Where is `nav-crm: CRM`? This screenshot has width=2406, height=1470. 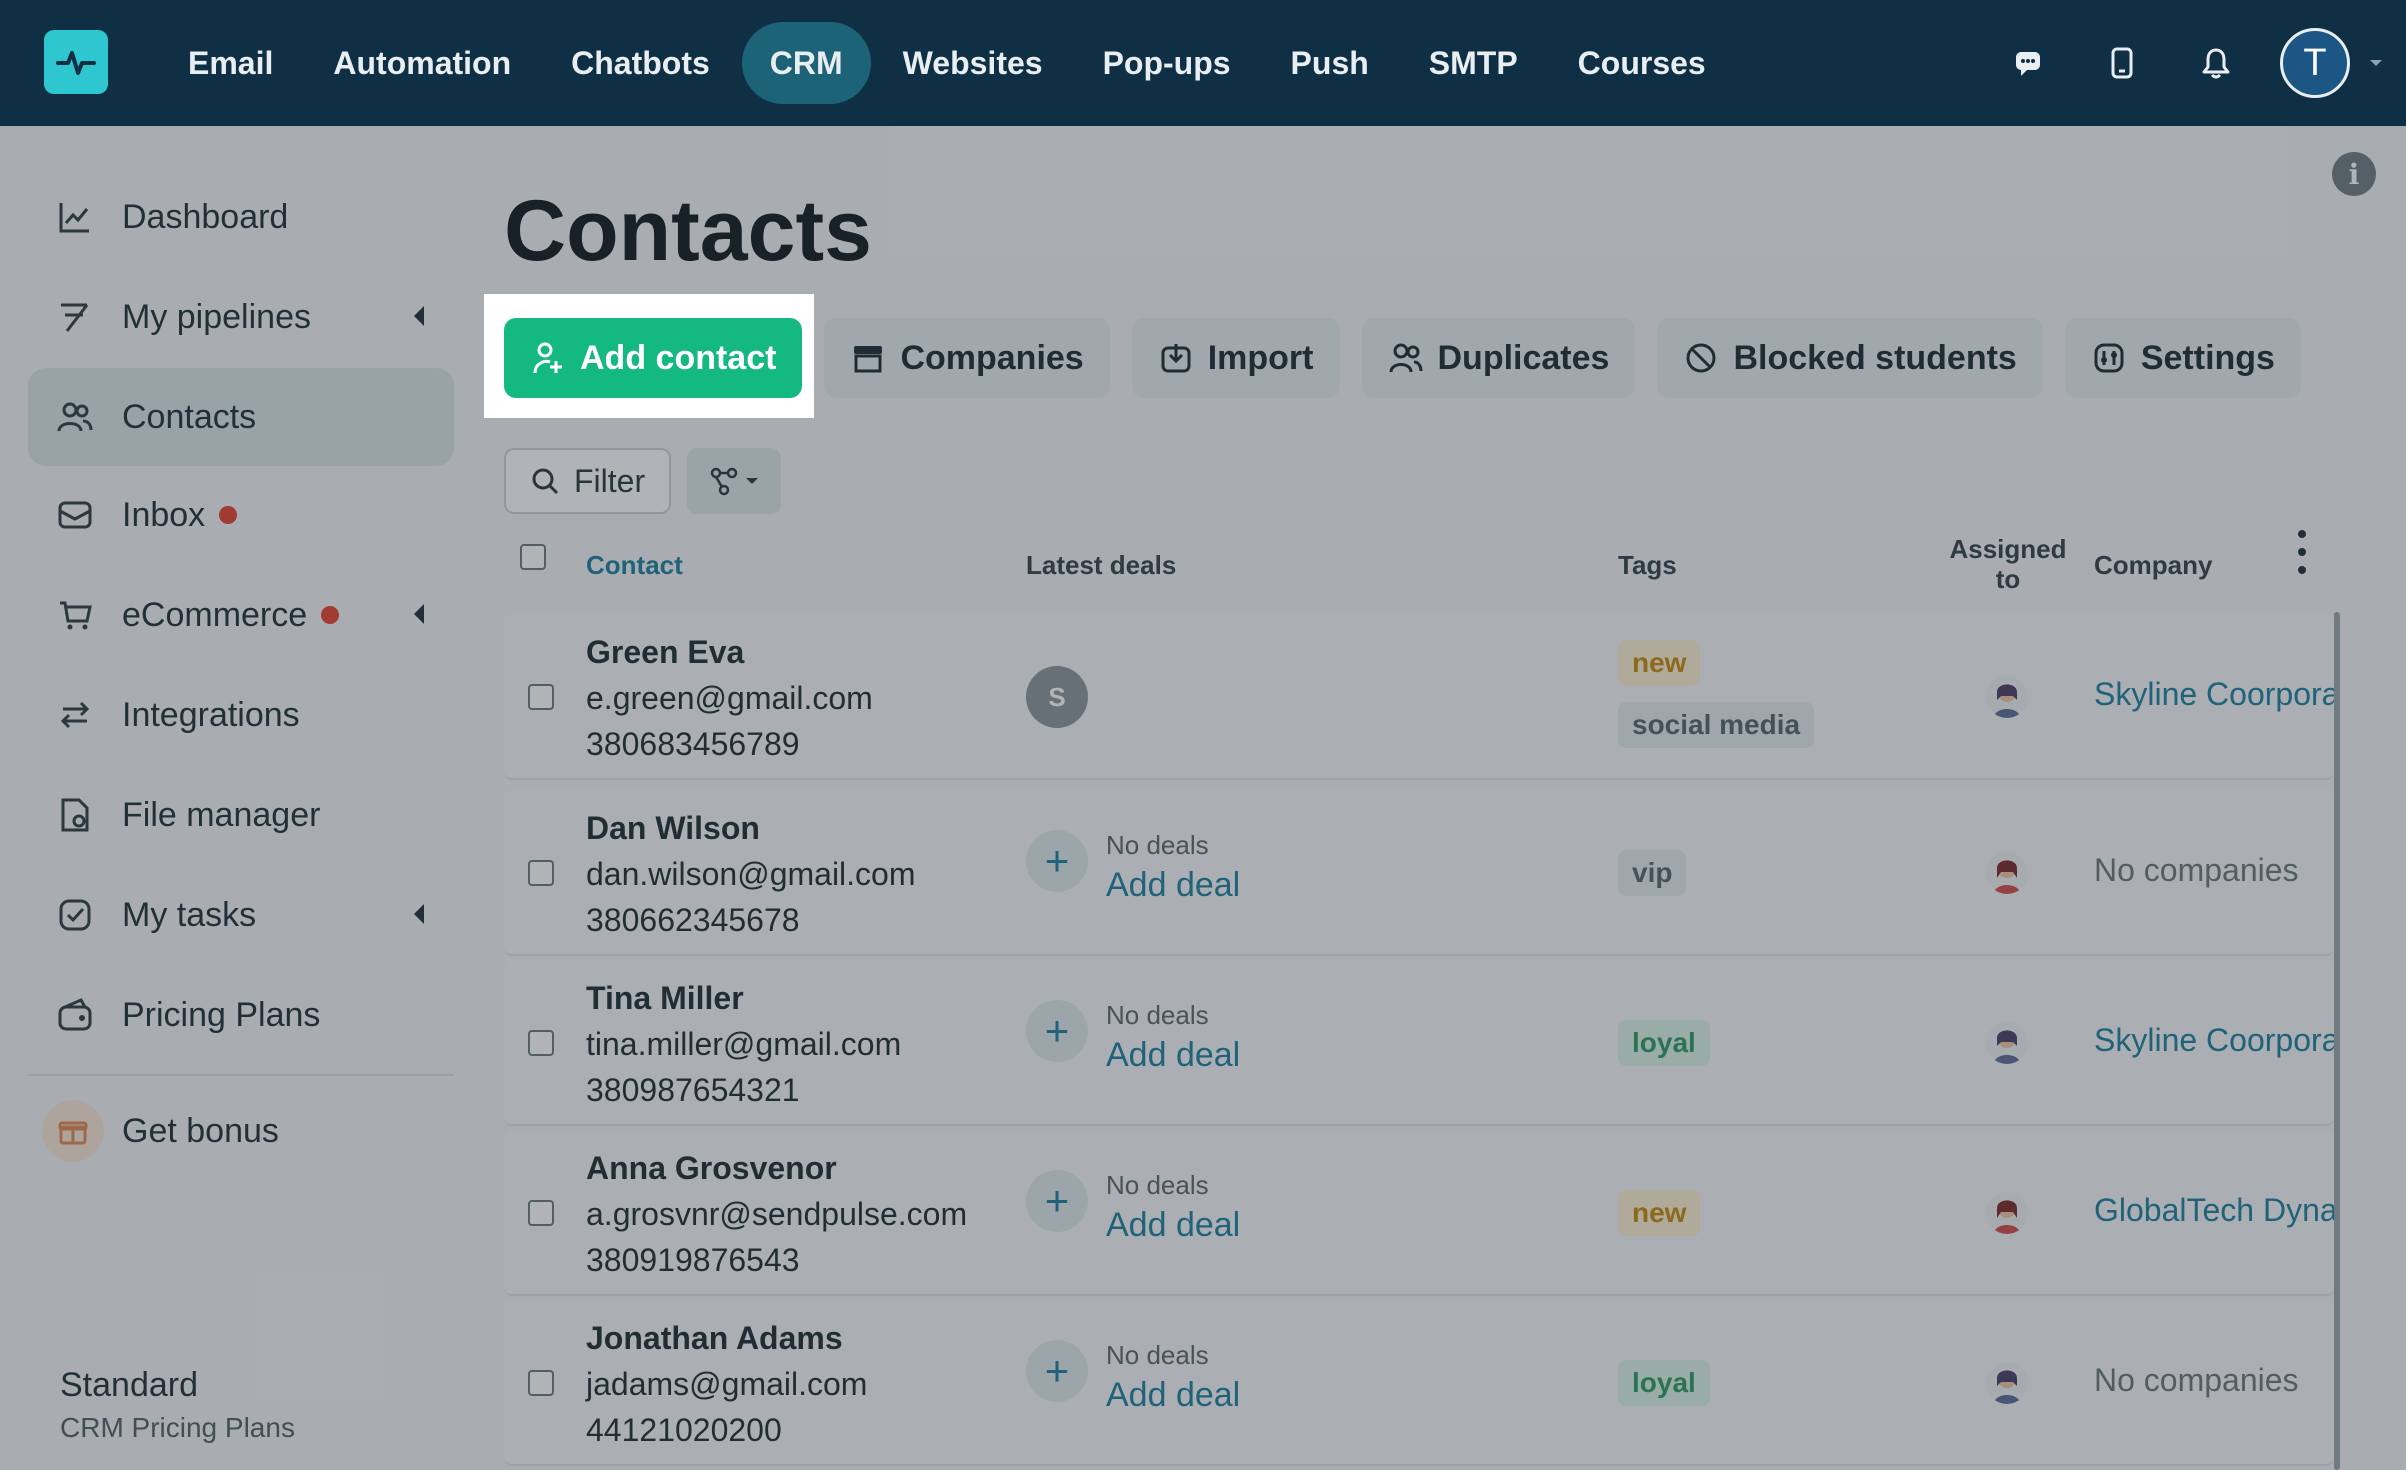
nav-crm: CRM is located at coordinates (806, 63).